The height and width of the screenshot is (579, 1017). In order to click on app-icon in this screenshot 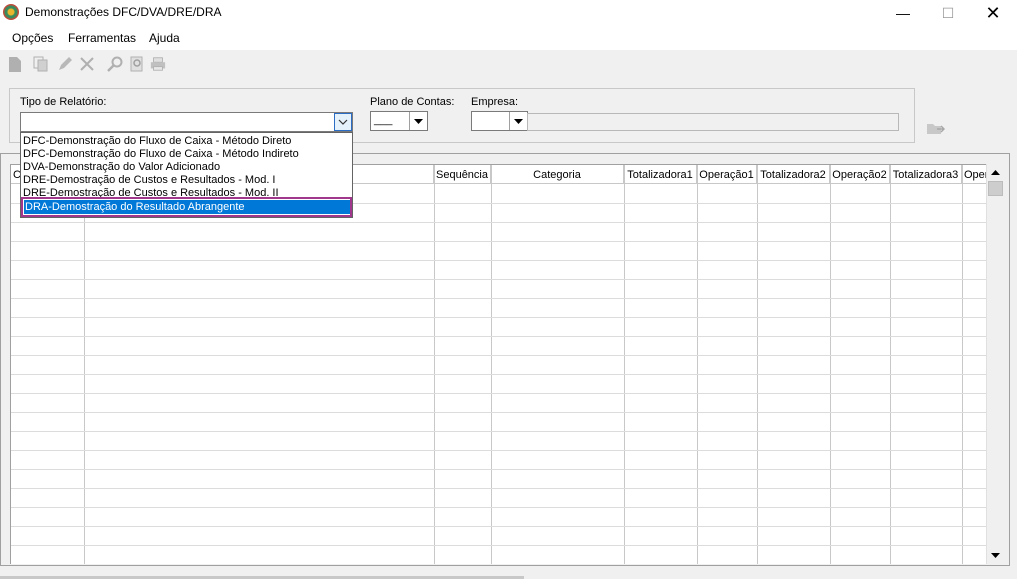, I will do `click(11, 12)`.